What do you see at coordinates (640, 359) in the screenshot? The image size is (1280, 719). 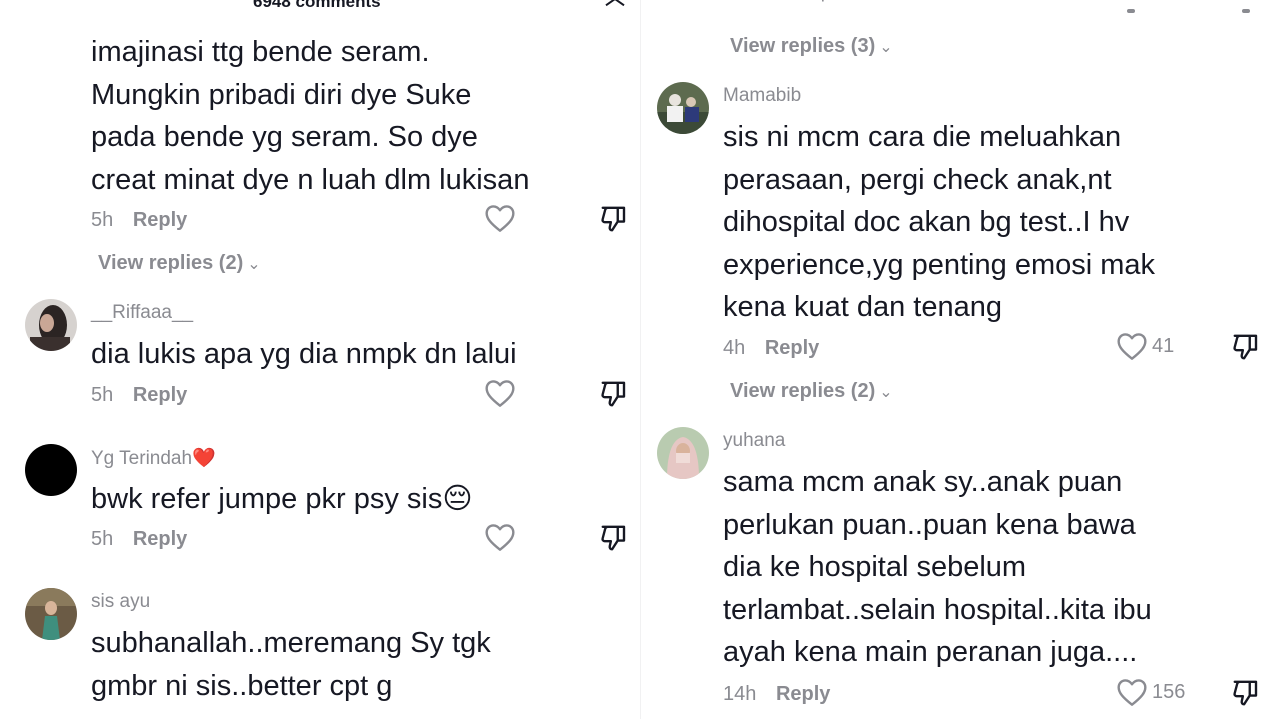 I see `column-divider` at bounding box center [640, 359].